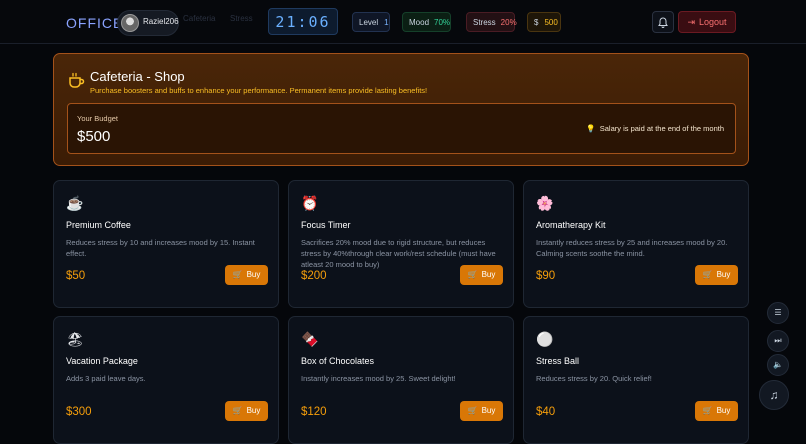 The height and width of the screenshot is (444, 806). I want to click on money-value: 500, so click(551, 22).